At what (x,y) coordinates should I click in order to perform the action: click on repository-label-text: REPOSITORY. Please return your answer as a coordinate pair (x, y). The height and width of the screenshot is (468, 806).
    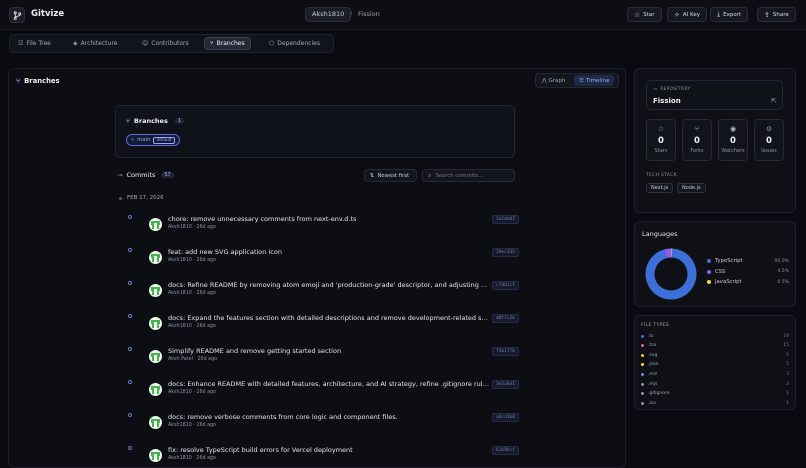
    Looking at the image, I should click on (675, 89).